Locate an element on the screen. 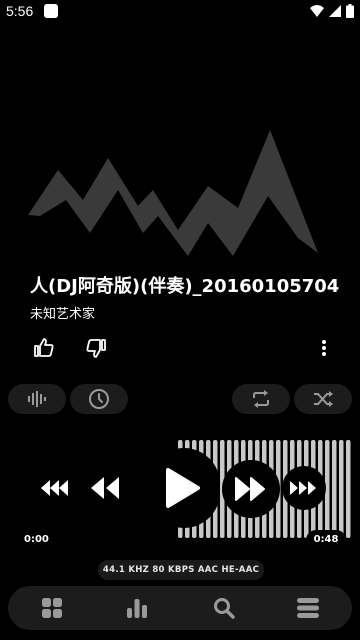 This screenshot has width=360, height=640. previous-icon is located at coordinates (105, 488).